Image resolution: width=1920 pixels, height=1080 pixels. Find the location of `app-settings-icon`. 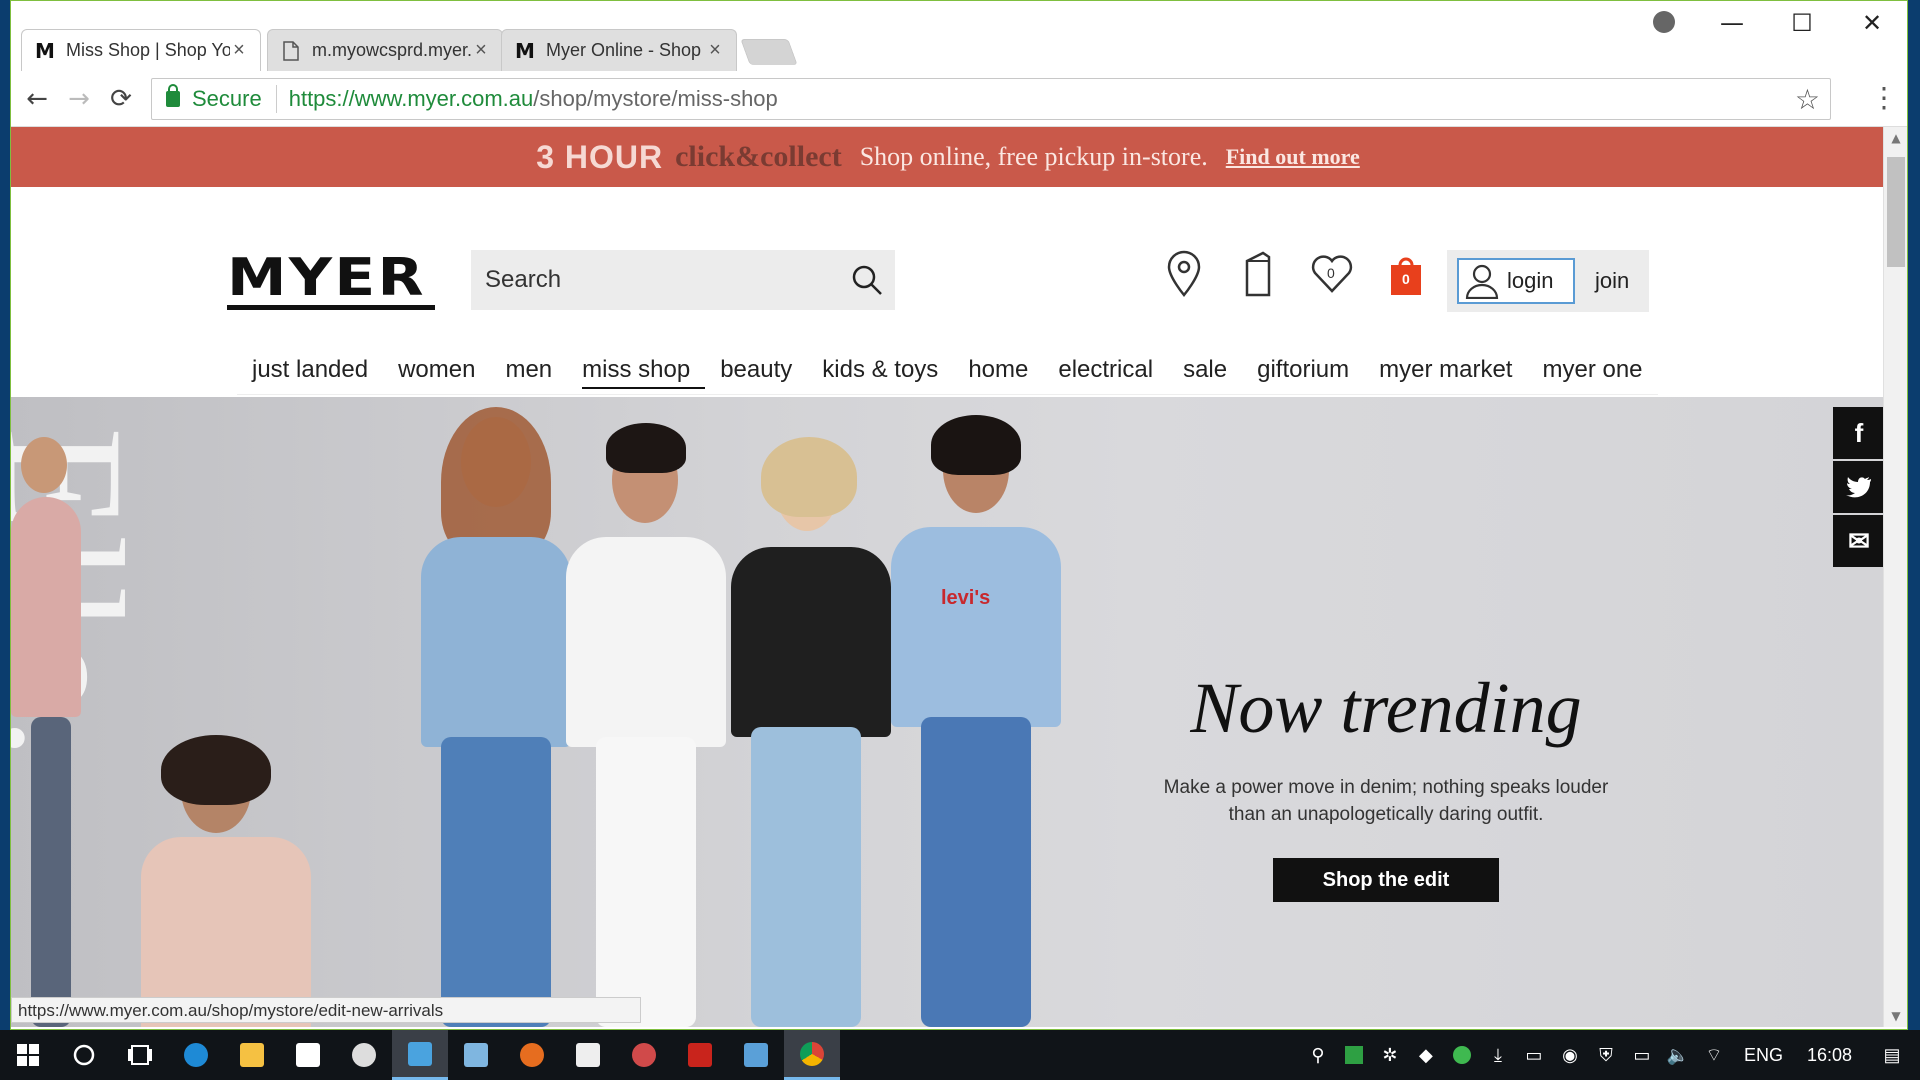

app-settings-icon is located at coordinates (364, 1055).